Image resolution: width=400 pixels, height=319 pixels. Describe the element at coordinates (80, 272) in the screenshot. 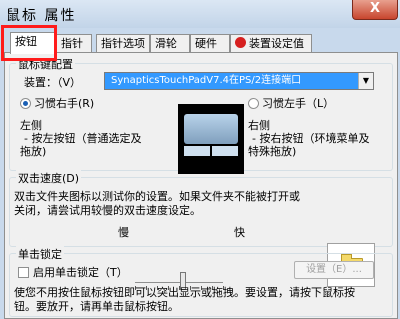

I see `click-lock-label: 启用单击锁定（T）` at that location.